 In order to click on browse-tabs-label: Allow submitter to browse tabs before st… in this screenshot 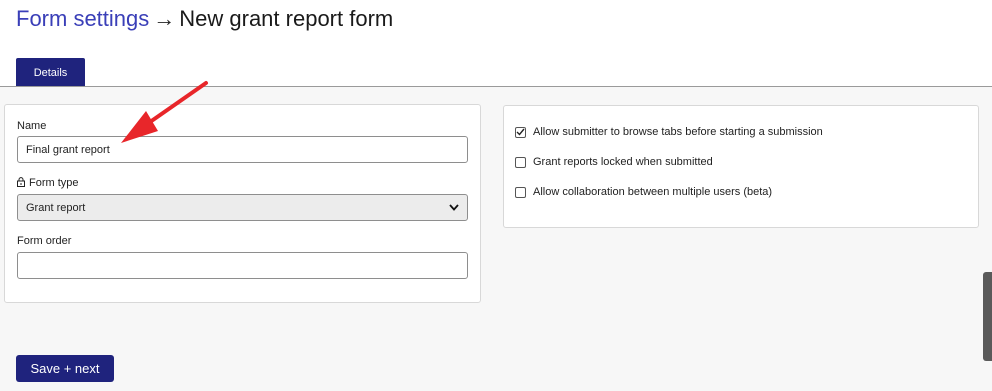, I will do `click(678, 132)`.